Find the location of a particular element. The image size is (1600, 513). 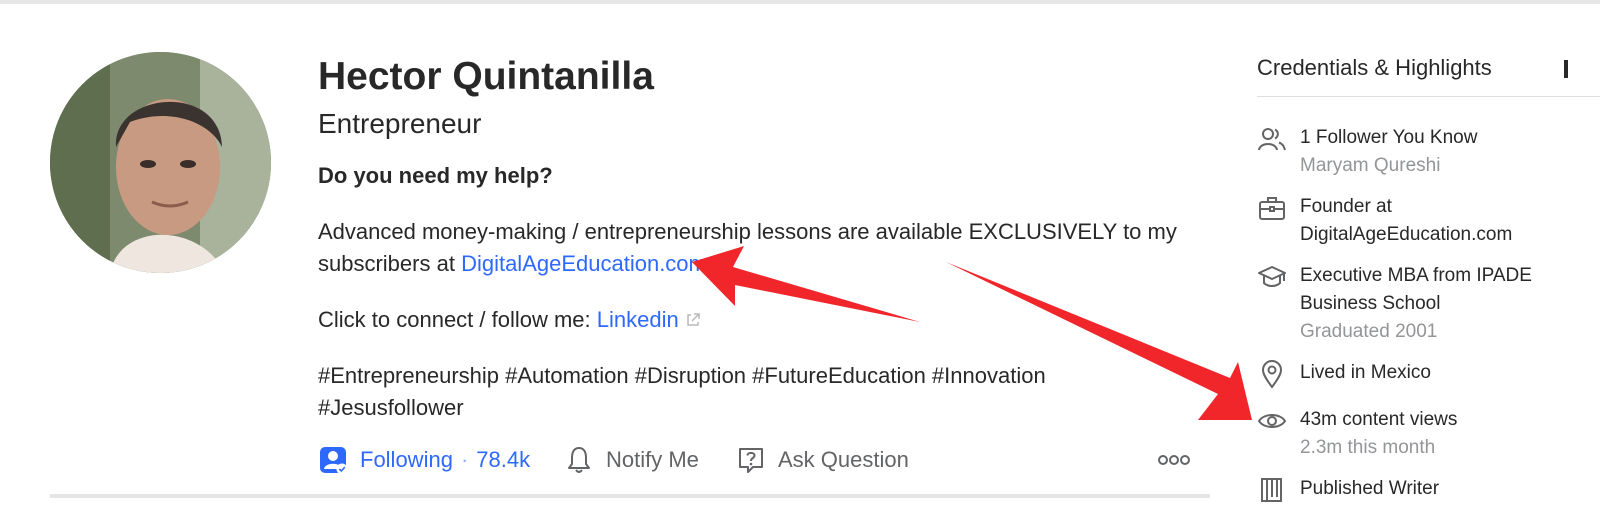

following-button: Following · 78.4k is located at coordinates (424, 460).